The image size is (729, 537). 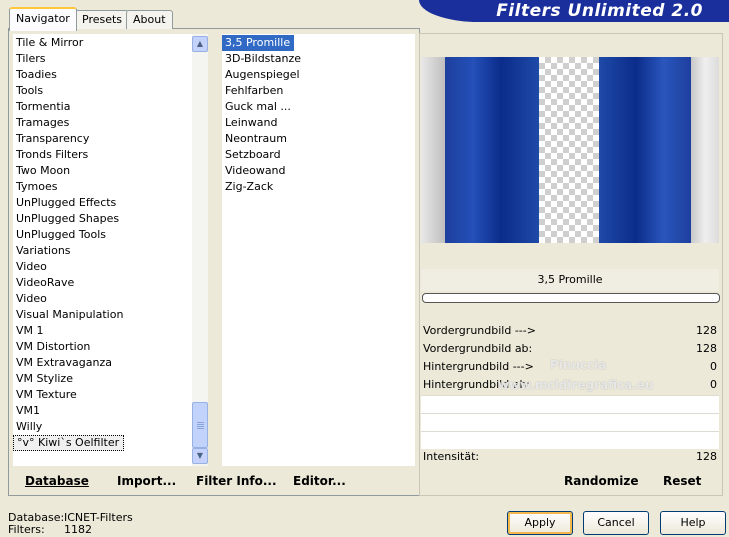 I want to click on filter-item: Videowand, so click(x=318, y=171).